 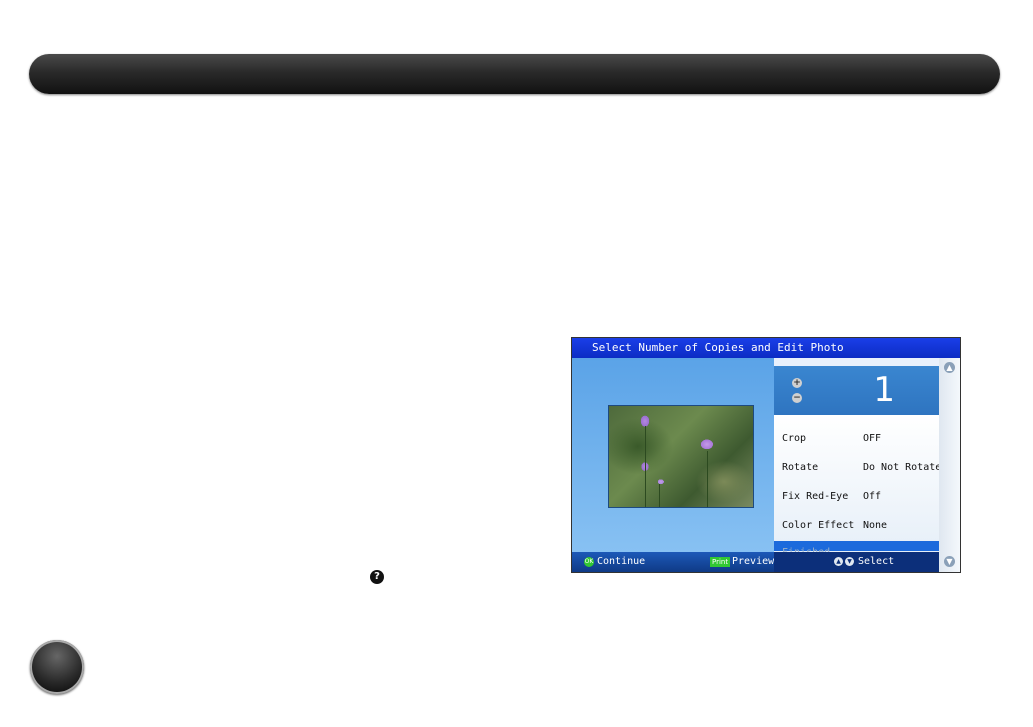 I want to click on photo-thumbnail, so click(x=681, y=456).